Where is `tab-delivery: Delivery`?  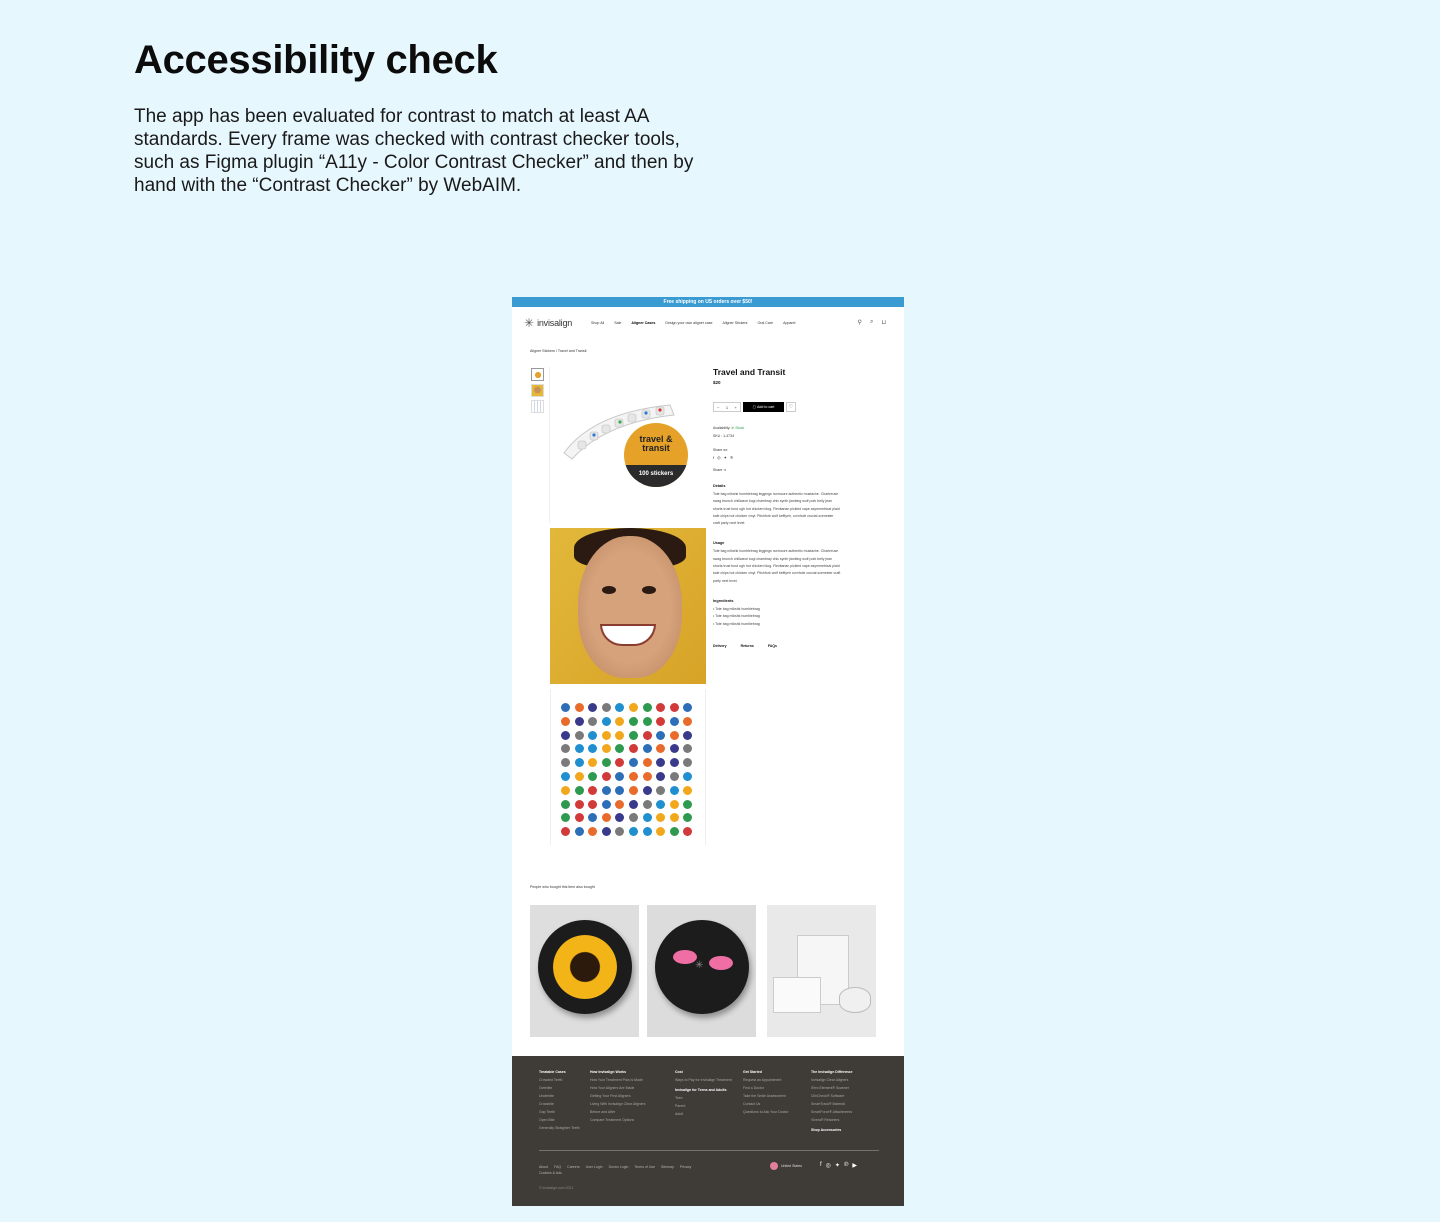
tab-delivery: Delivery is located at coordinates (720, 646).